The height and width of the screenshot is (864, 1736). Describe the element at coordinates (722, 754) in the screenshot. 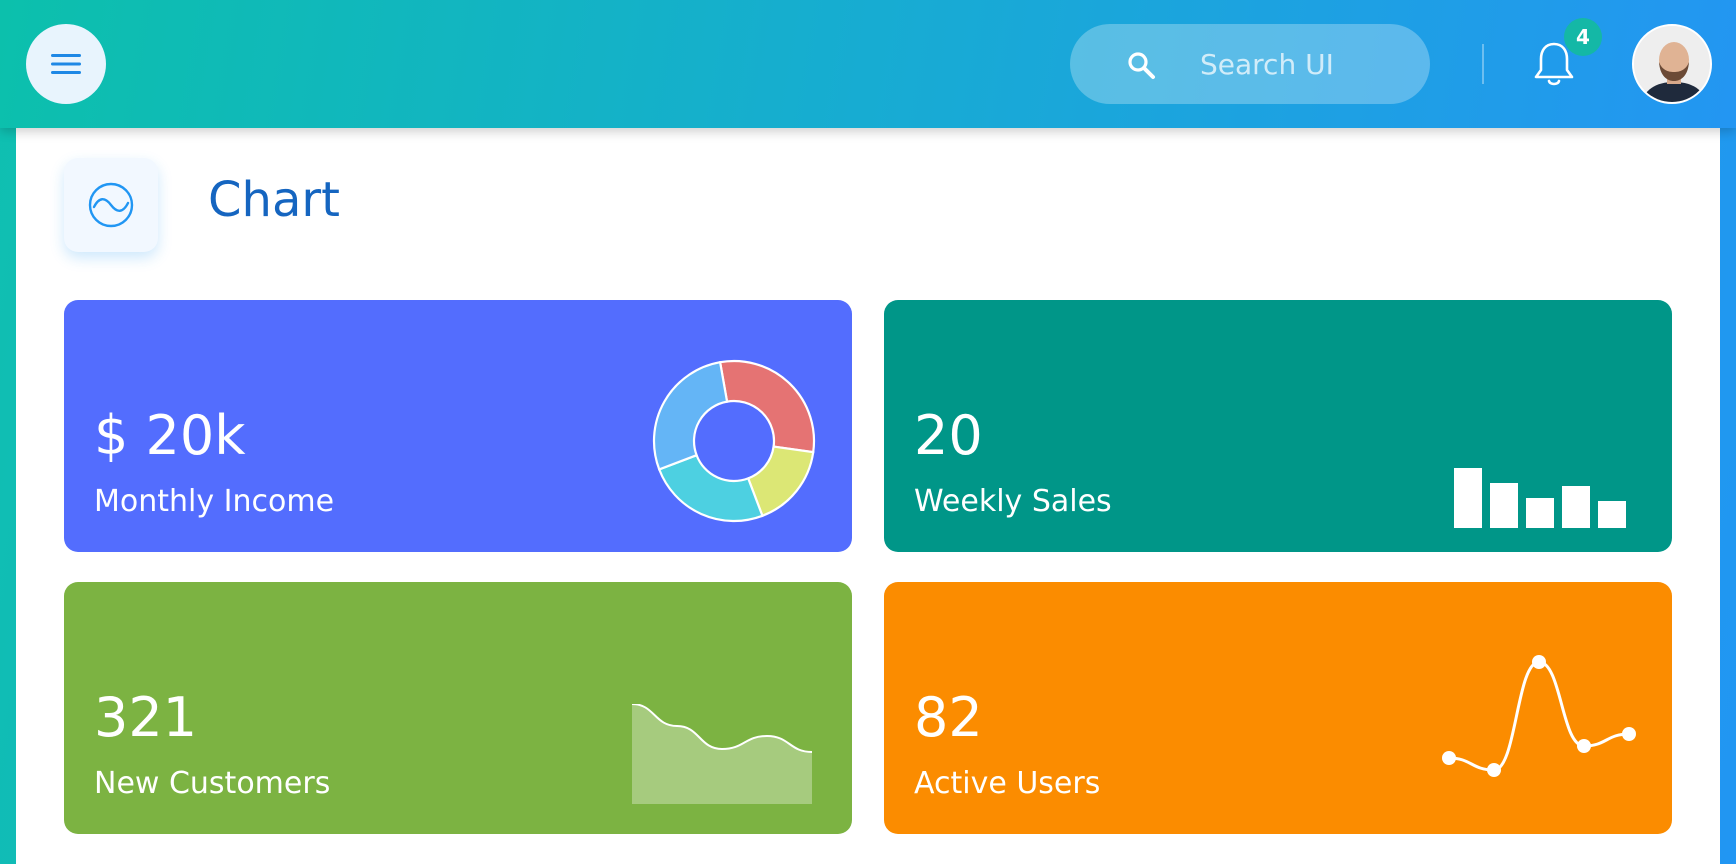

I see `customers-area-chart` at that location.